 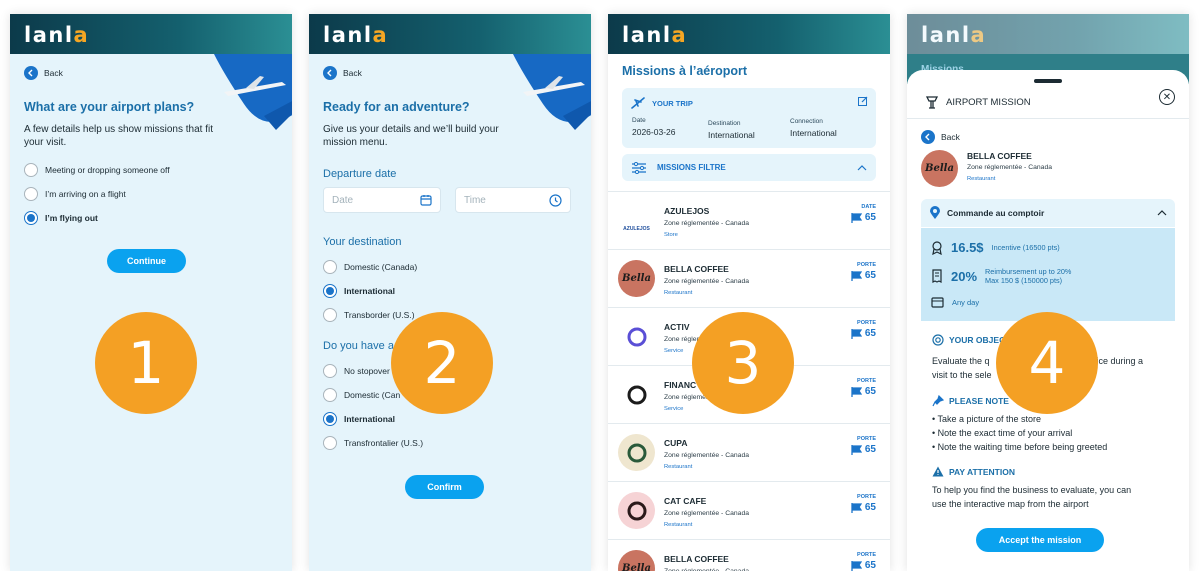 I want to click on trip-destination: Destination International, so click(x=731, y=130).